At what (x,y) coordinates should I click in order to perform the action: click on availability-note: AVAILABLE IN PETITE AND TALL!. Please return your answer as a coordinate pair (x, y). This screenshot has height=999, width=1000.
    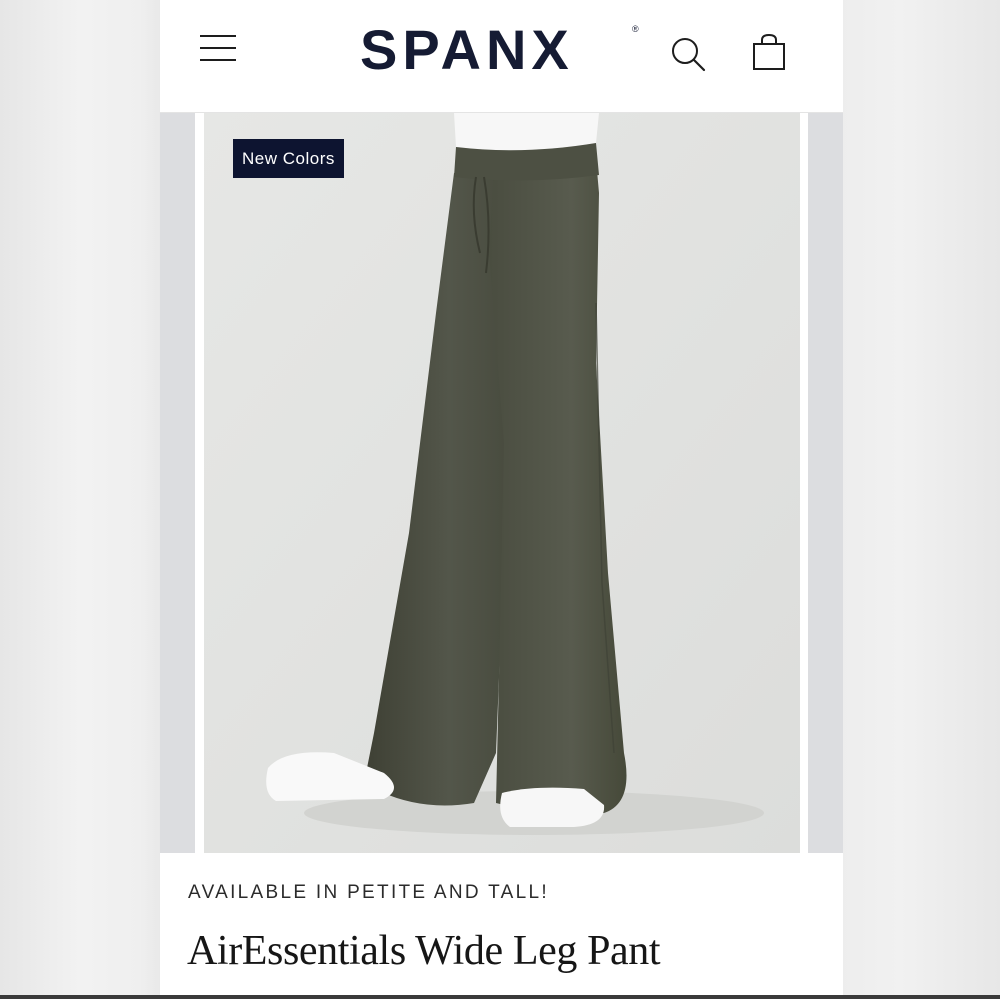
    Looking at the image, I should click on (368, 892).